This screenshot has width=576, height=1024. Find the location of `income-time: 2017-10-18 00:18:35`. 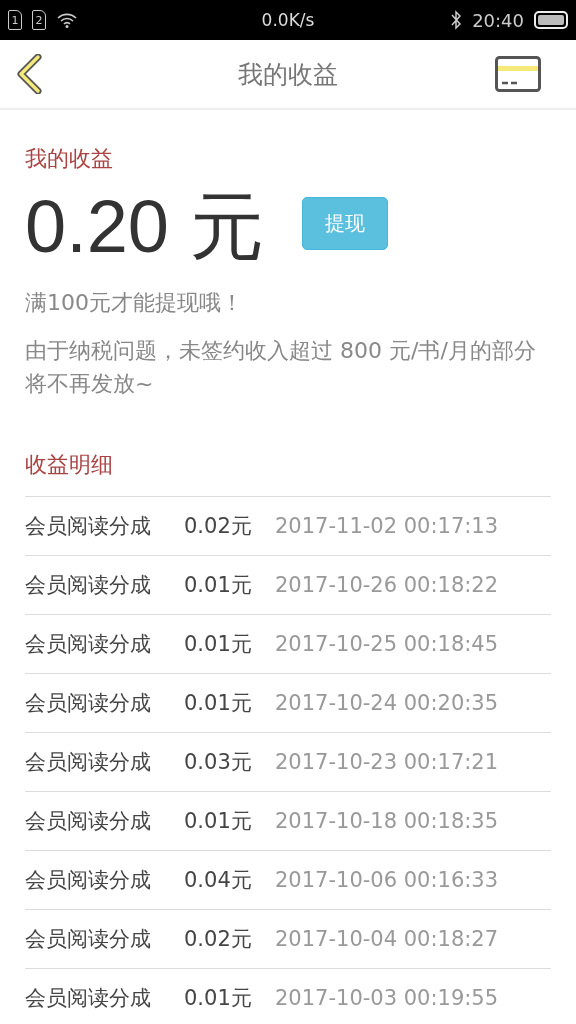

income-time: 2017-10-18 00:18:35 is located at coordinates (387, 821).